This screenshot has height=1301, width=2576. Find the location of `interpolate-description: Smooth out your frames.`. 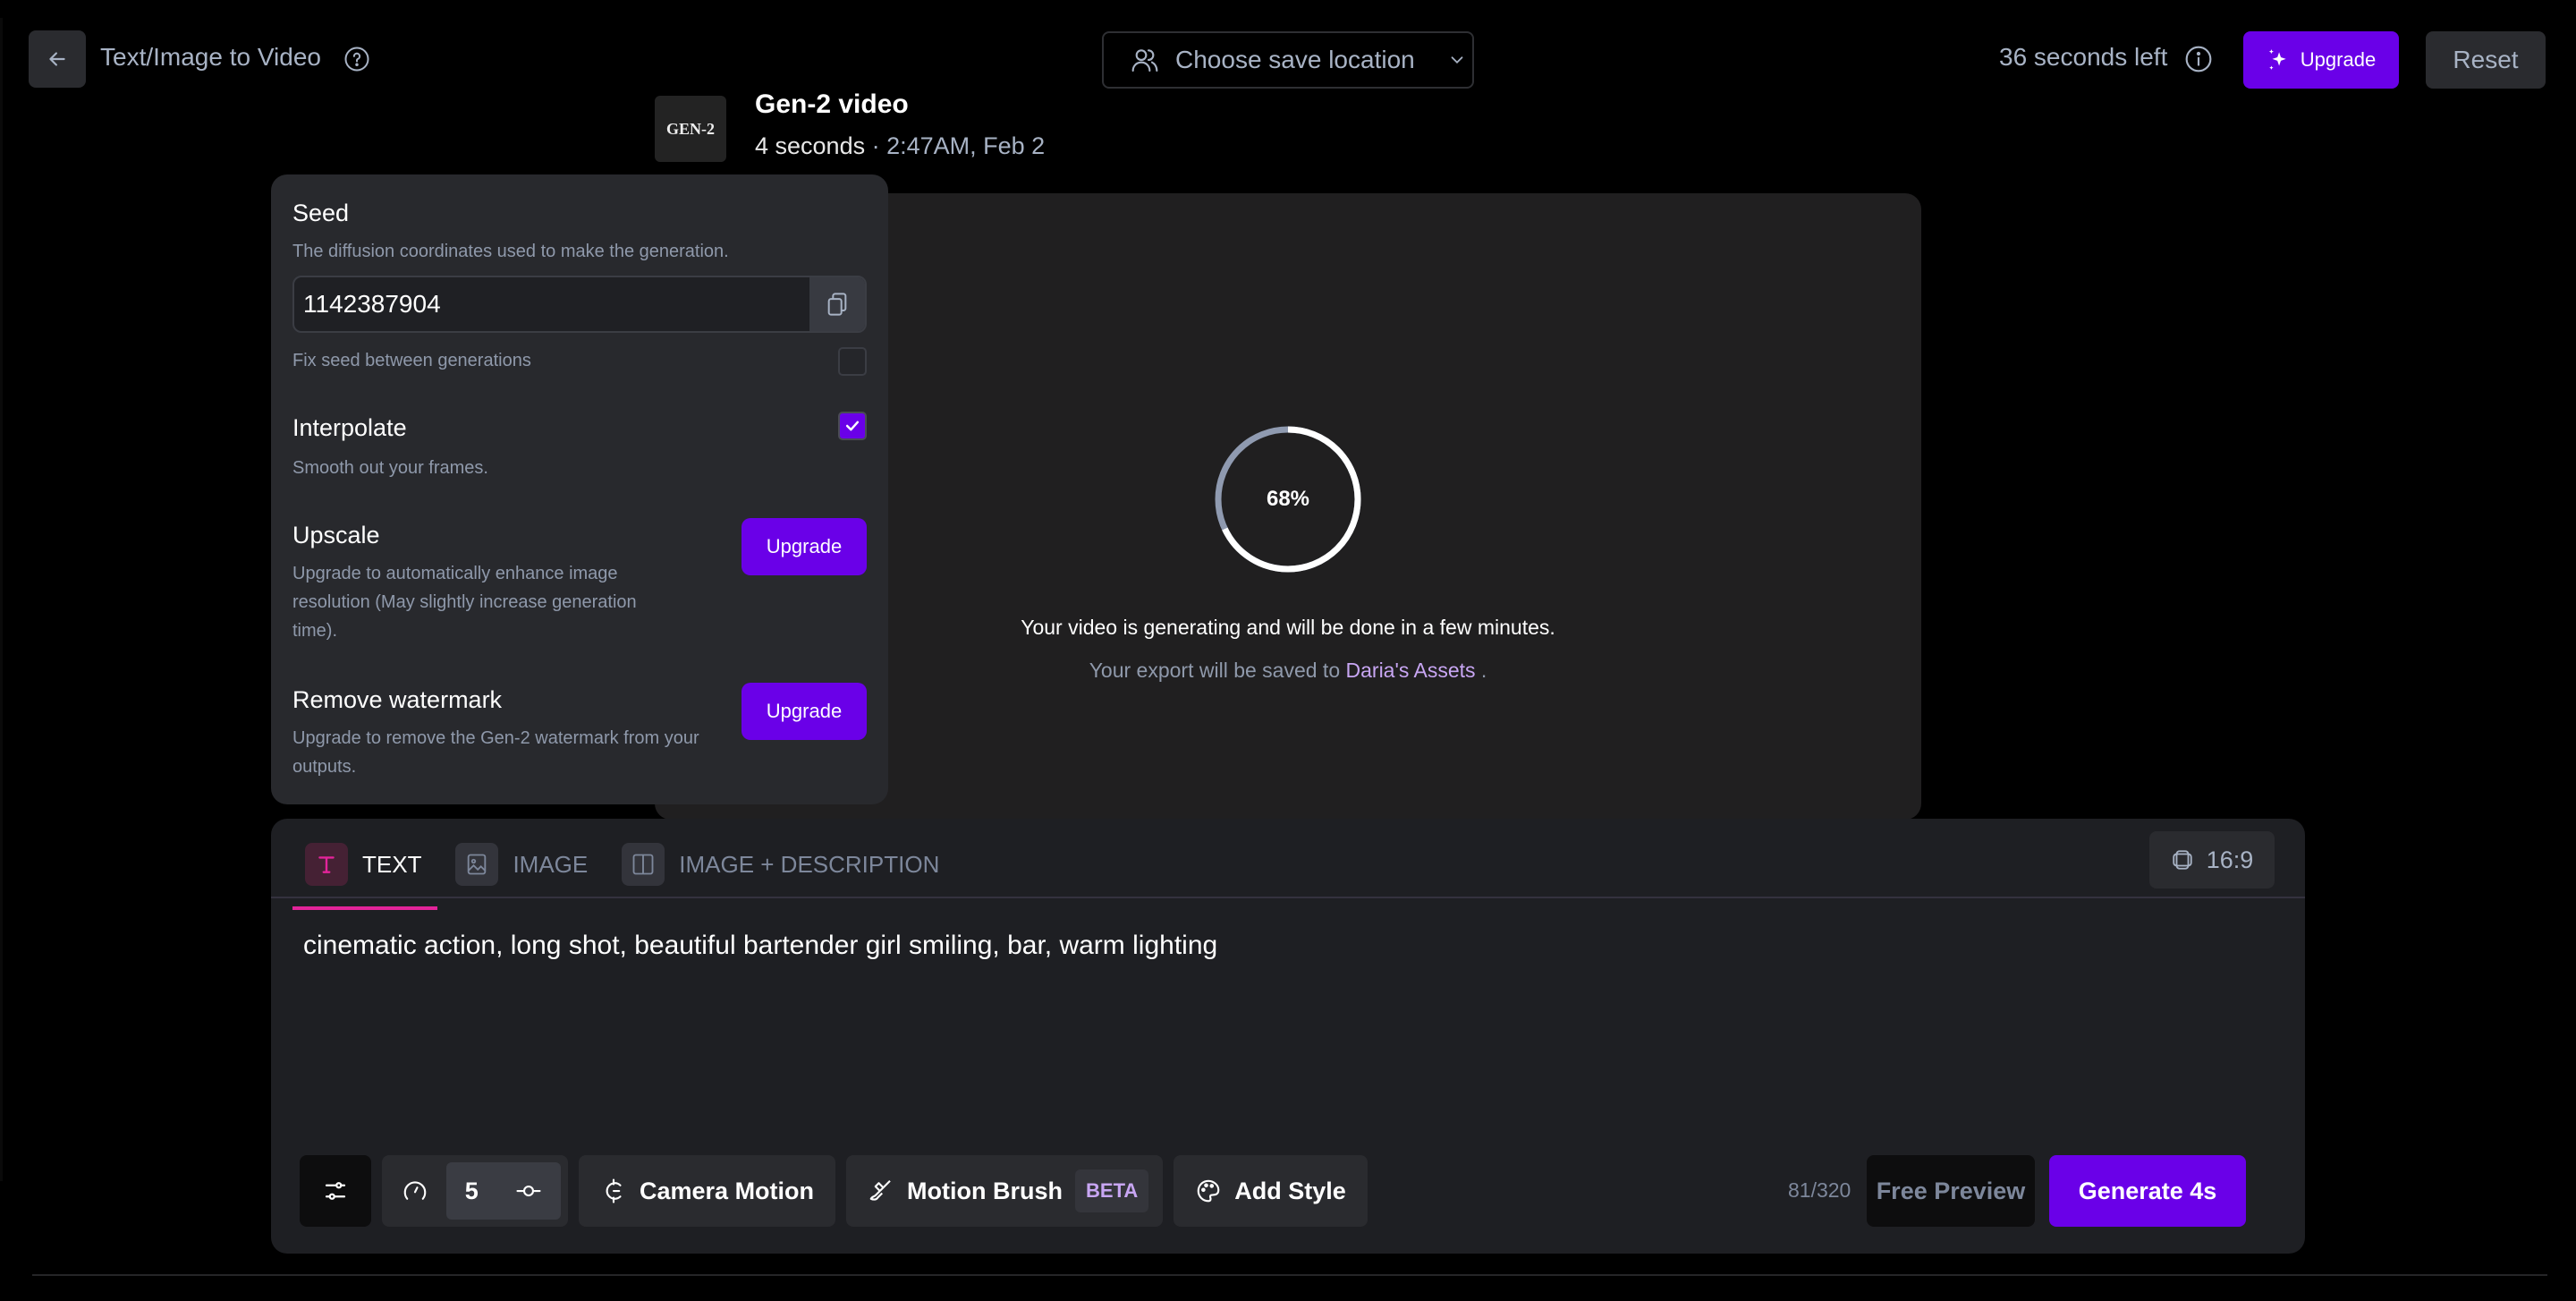

interpolate-description: Smooth out your frames. is located at coordinates (390, 468).